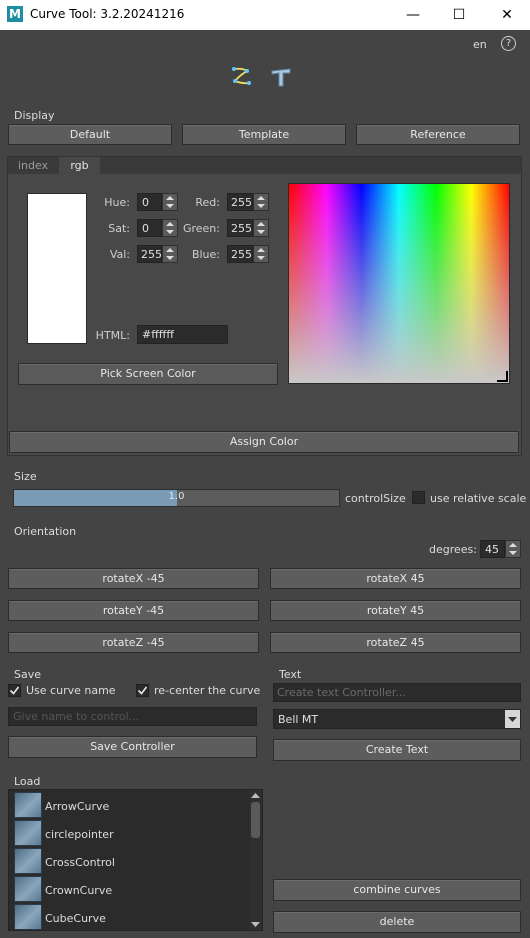 This screenshot has width=530, height=938. What do you see at coordinates (28, 674) in the screenshot?
I see `save-label: Save` at bounding box center [28, 674].